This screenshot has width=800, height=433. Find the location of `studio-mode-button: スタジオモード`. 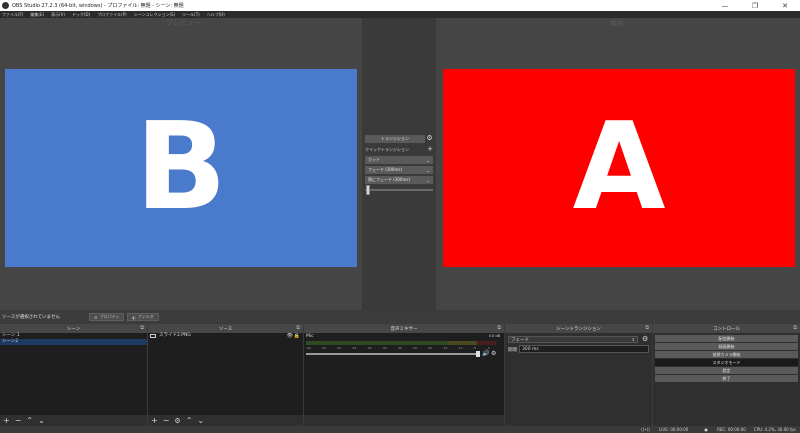

studio-mode-button: スタジオモード is located at coordinates (726, 362).